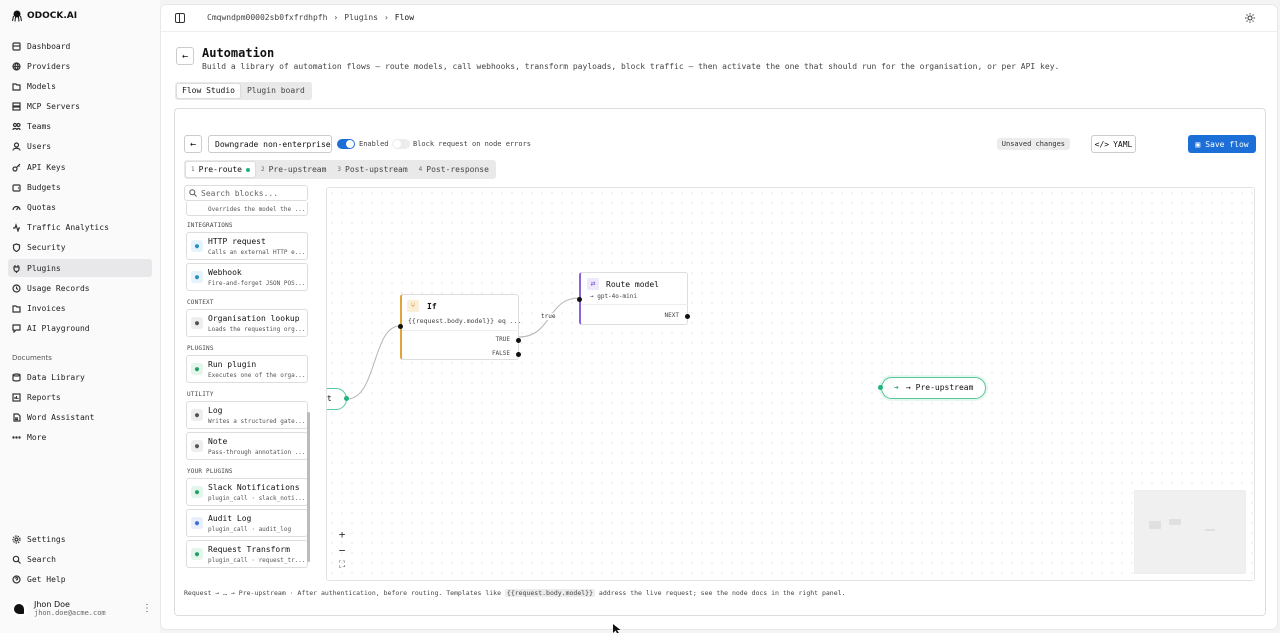  What do you see at coordinates (346, 398) in the screenshot?
I see `request-out-handle` at bounding box center [346, 398].